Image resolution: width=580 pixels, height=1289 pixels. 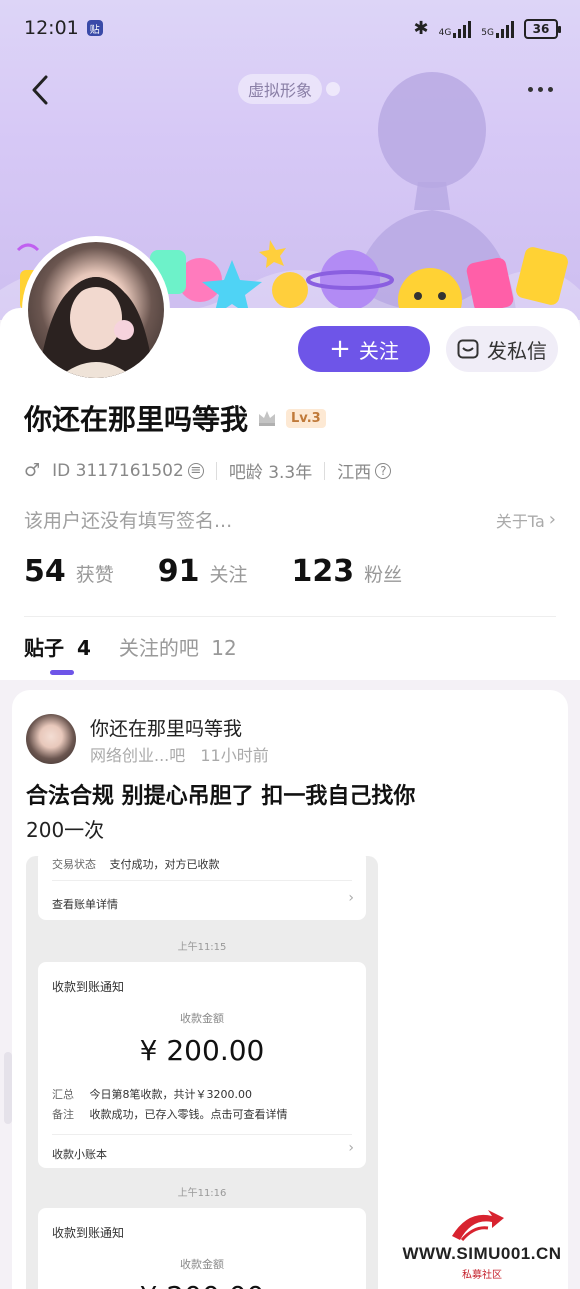 I want to click on message-icon, so click(x=468, y=349).